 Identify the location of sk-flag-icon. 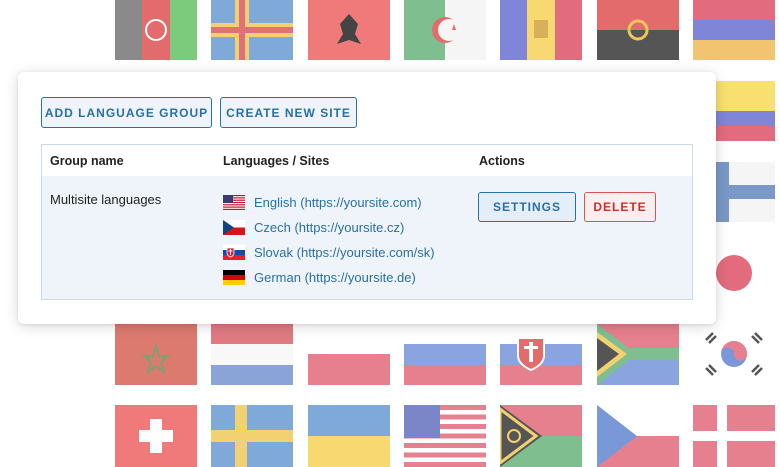
(234, 252).